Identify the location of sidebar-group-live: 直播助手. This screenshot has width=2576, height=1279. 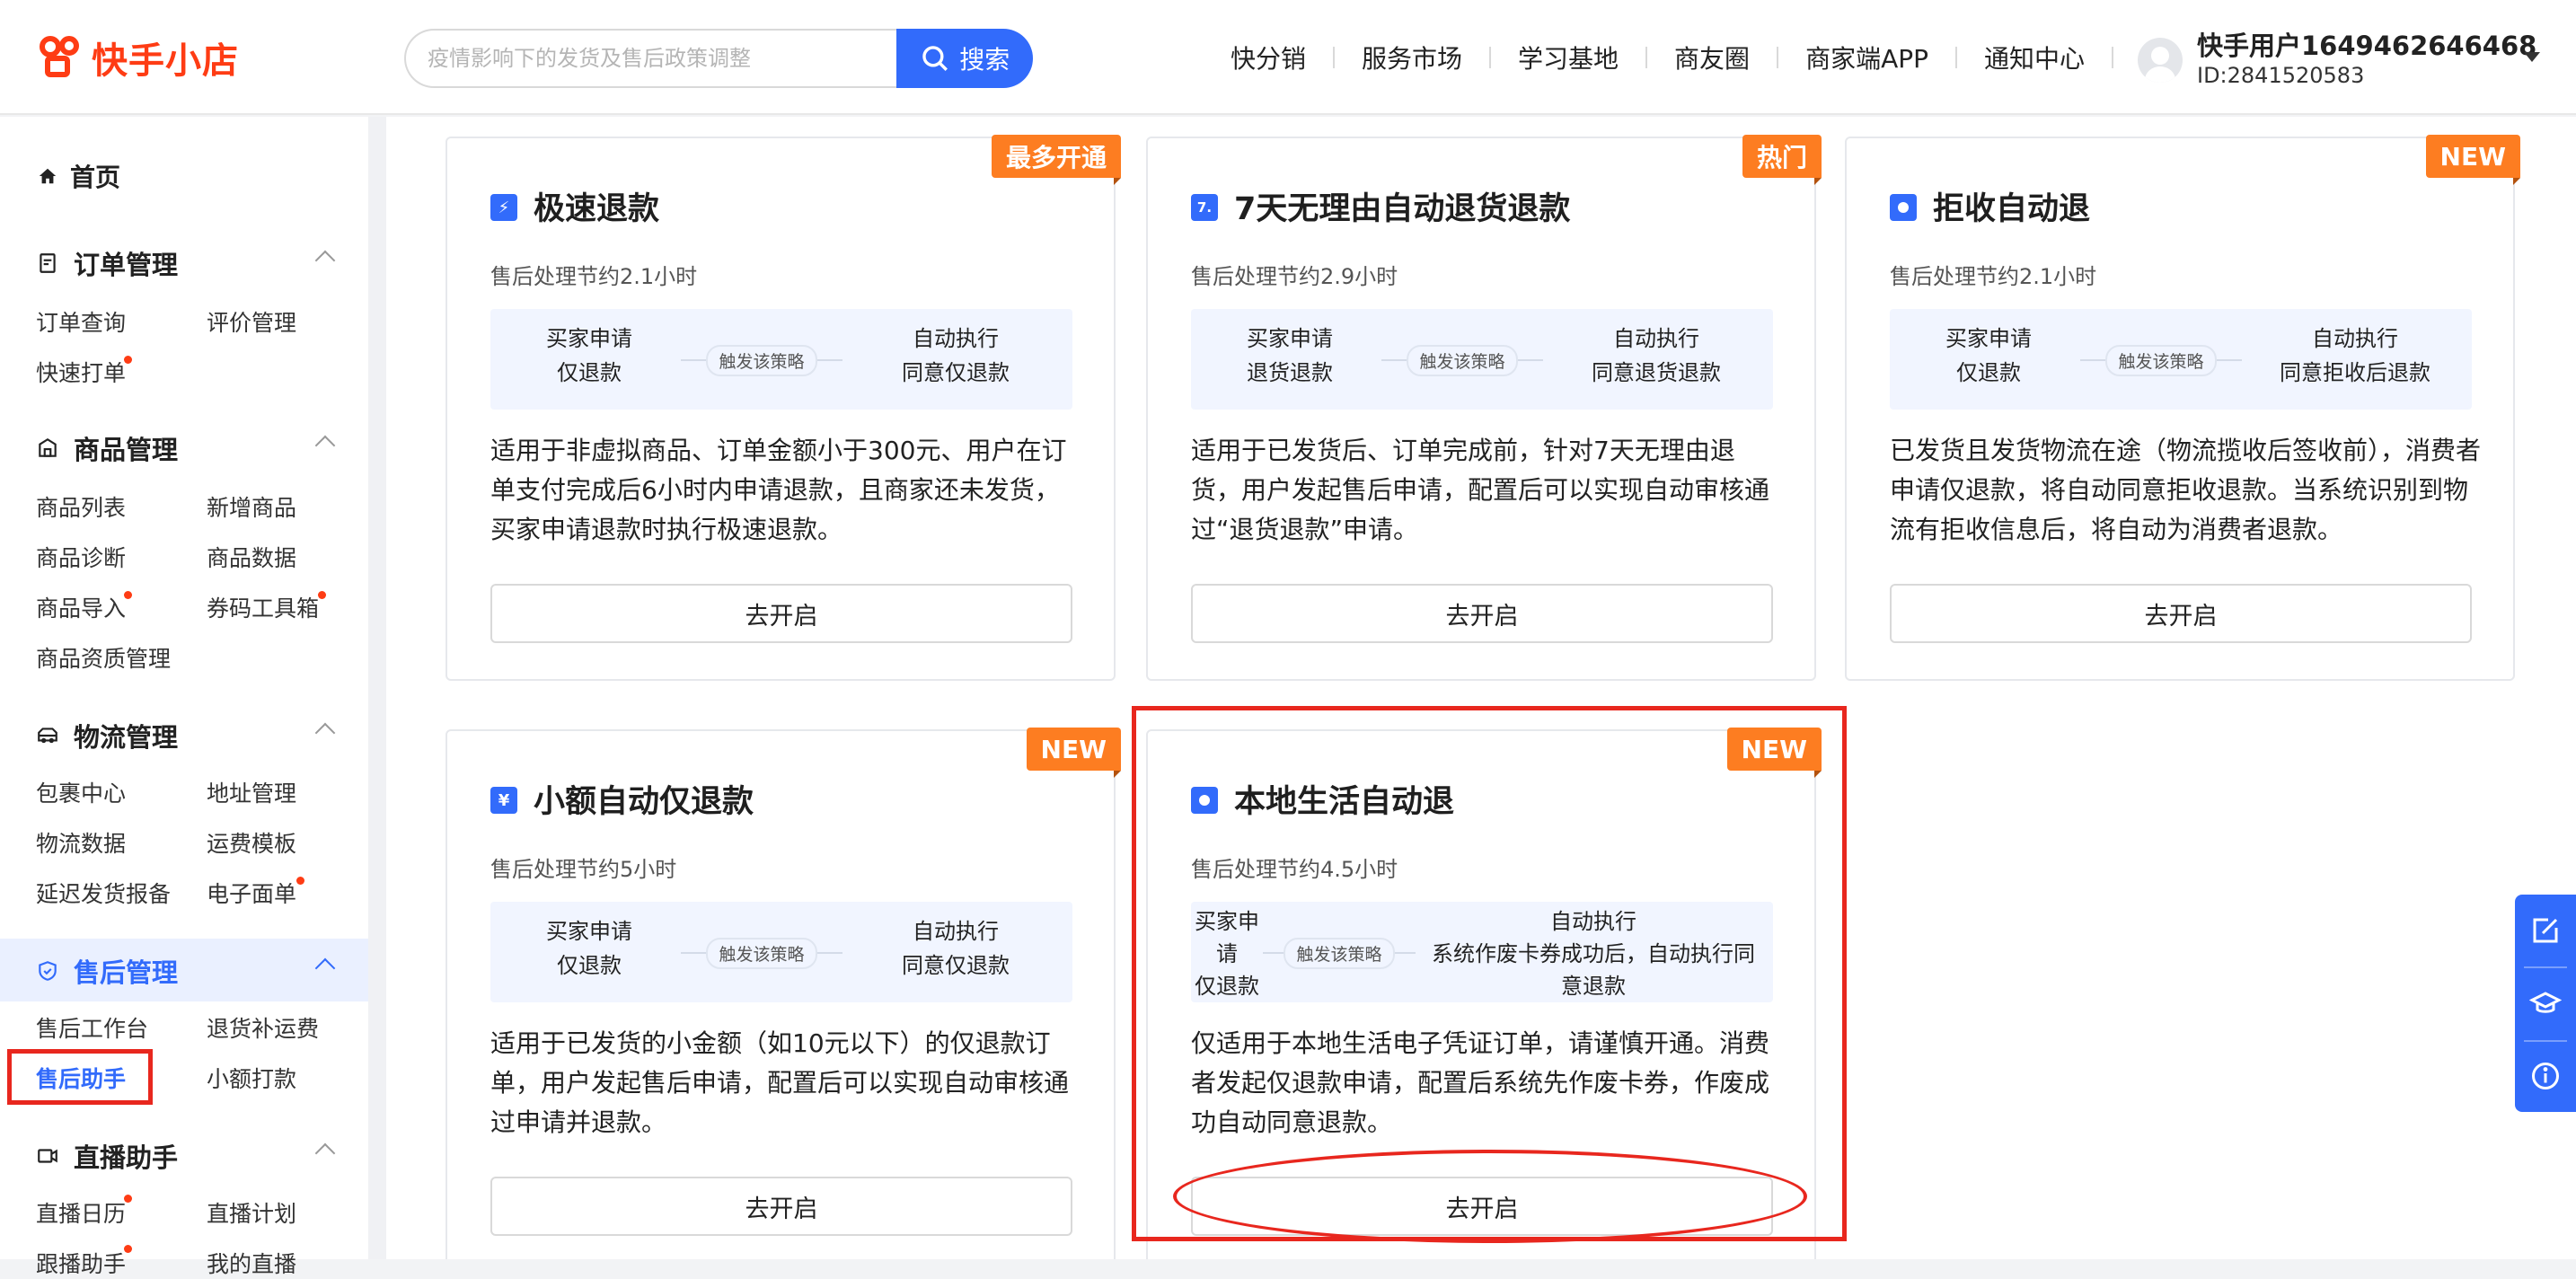
(186, 1156).